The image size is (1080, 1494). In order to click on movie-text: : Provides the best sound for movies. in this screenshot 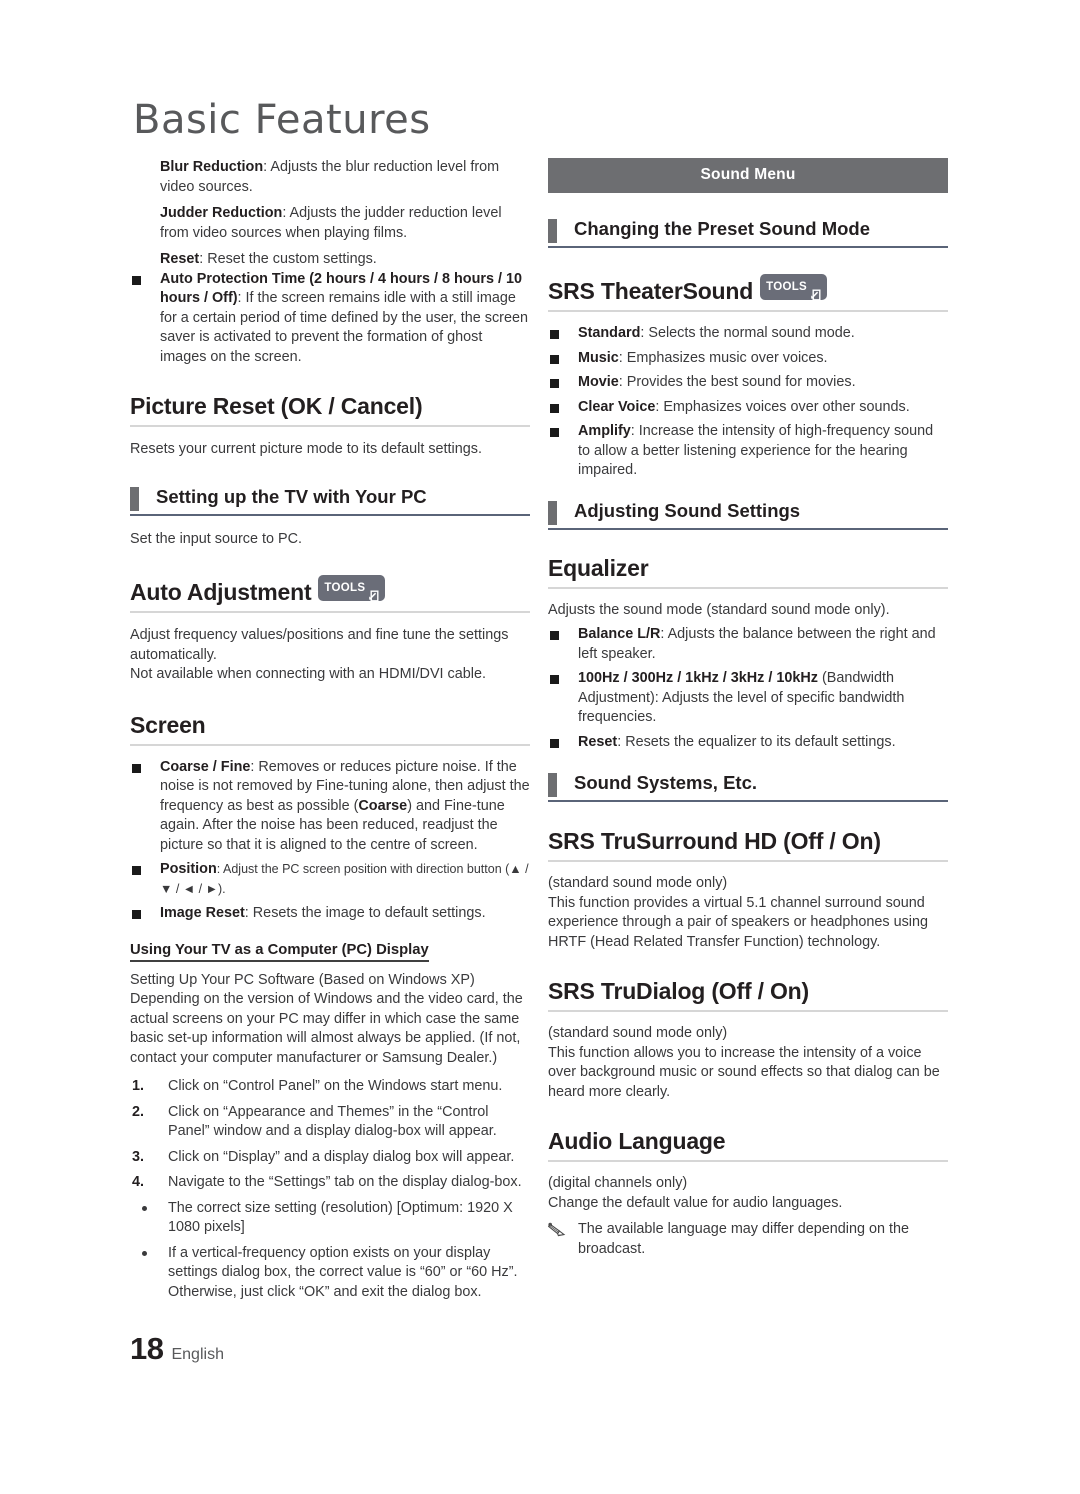, I will do `click(737, 382)`.